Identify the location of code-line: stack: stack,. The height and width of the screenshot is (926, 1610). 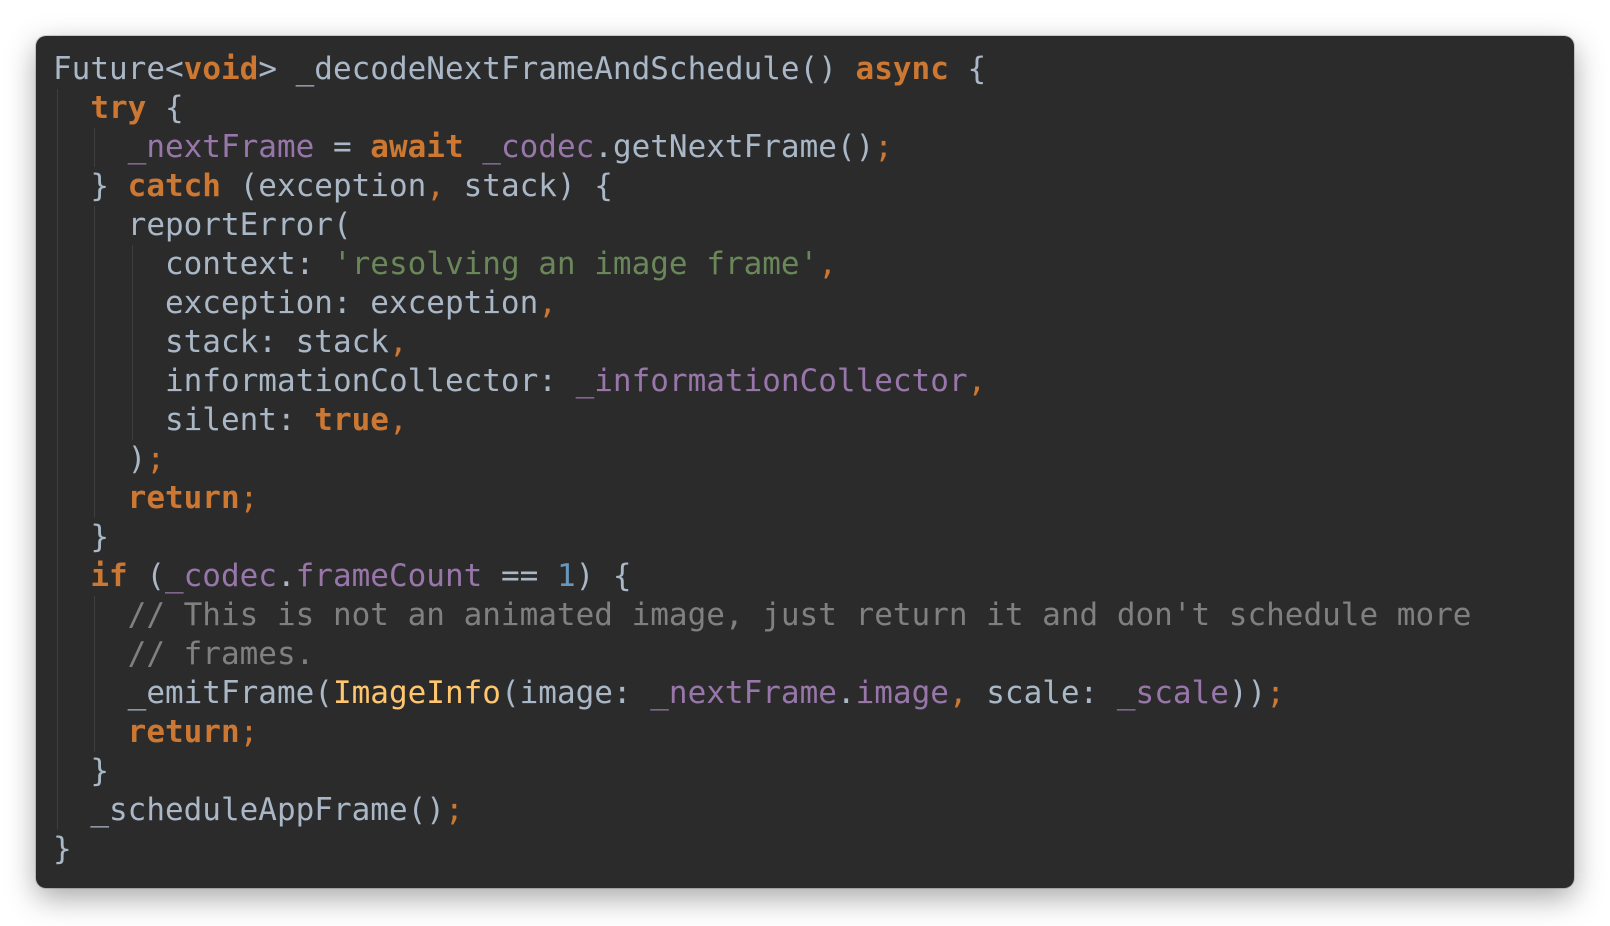
(808, 342).